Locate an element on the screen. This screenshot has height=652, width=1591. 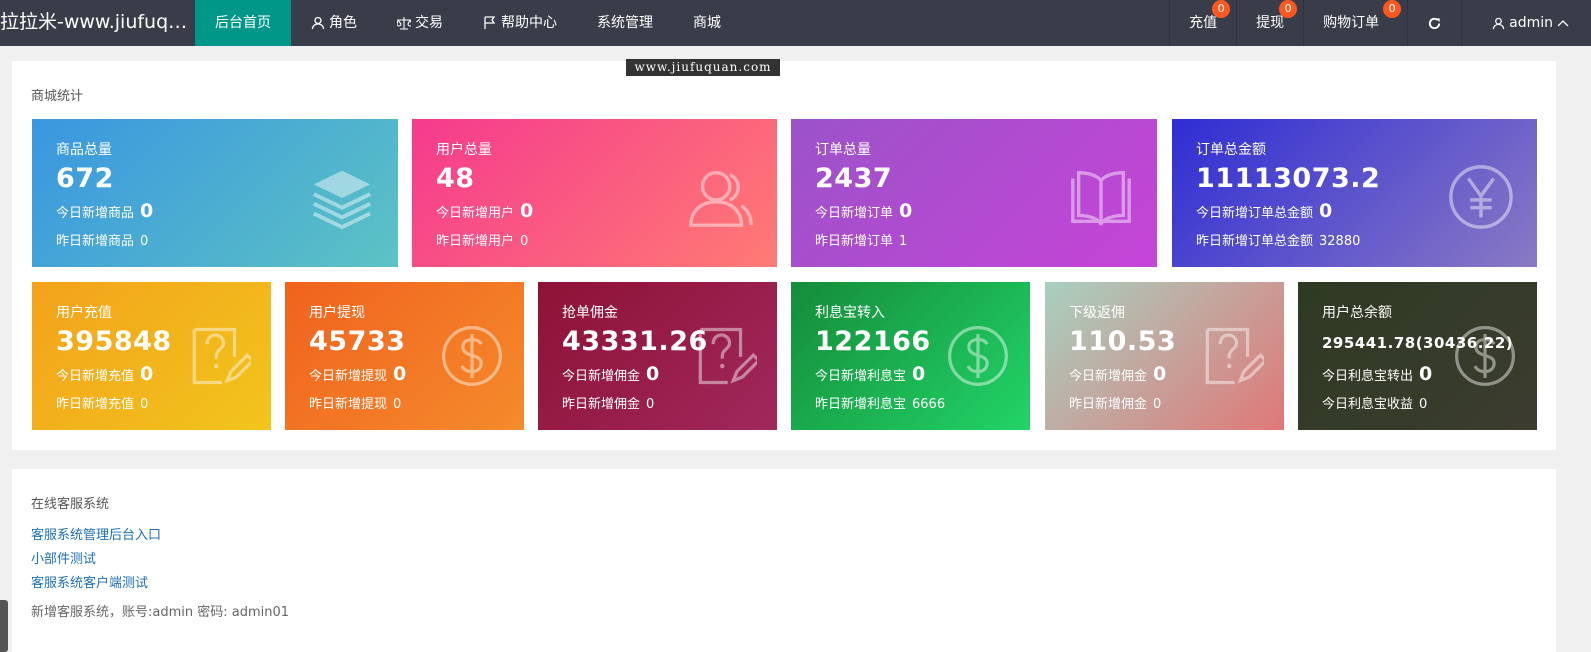
stat-card-value: 395848 is located at coordinates (114, 341).